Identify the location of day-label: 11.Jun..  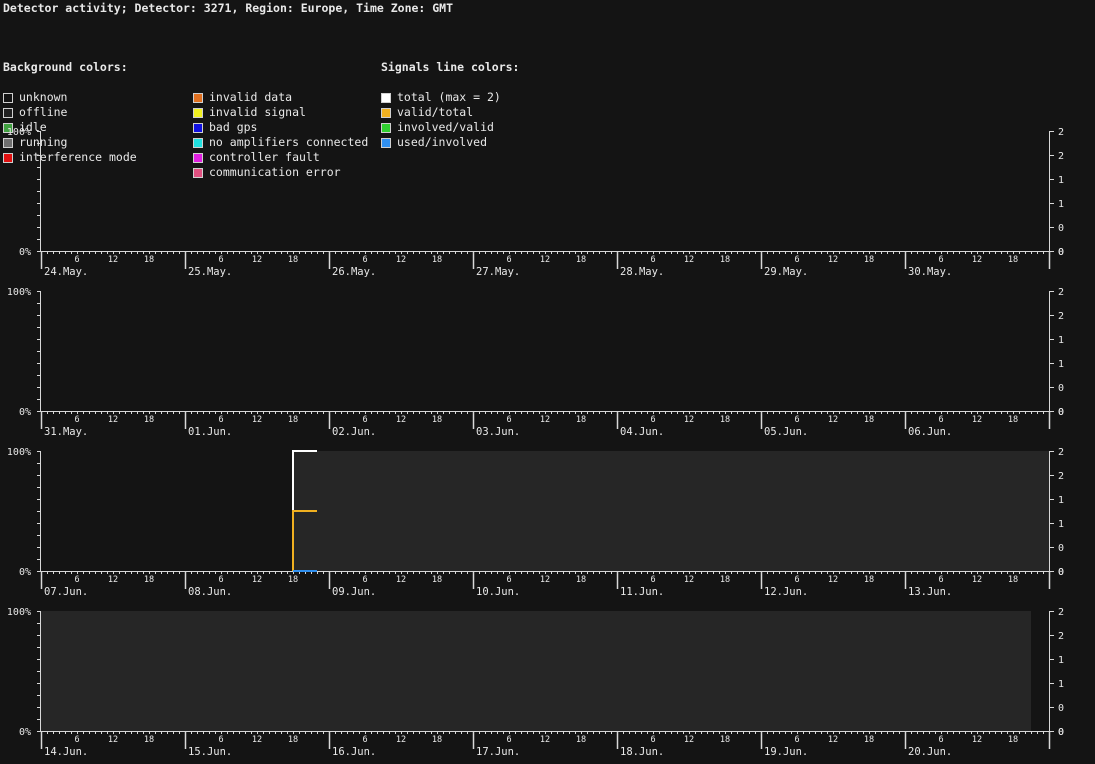
(642, 592).